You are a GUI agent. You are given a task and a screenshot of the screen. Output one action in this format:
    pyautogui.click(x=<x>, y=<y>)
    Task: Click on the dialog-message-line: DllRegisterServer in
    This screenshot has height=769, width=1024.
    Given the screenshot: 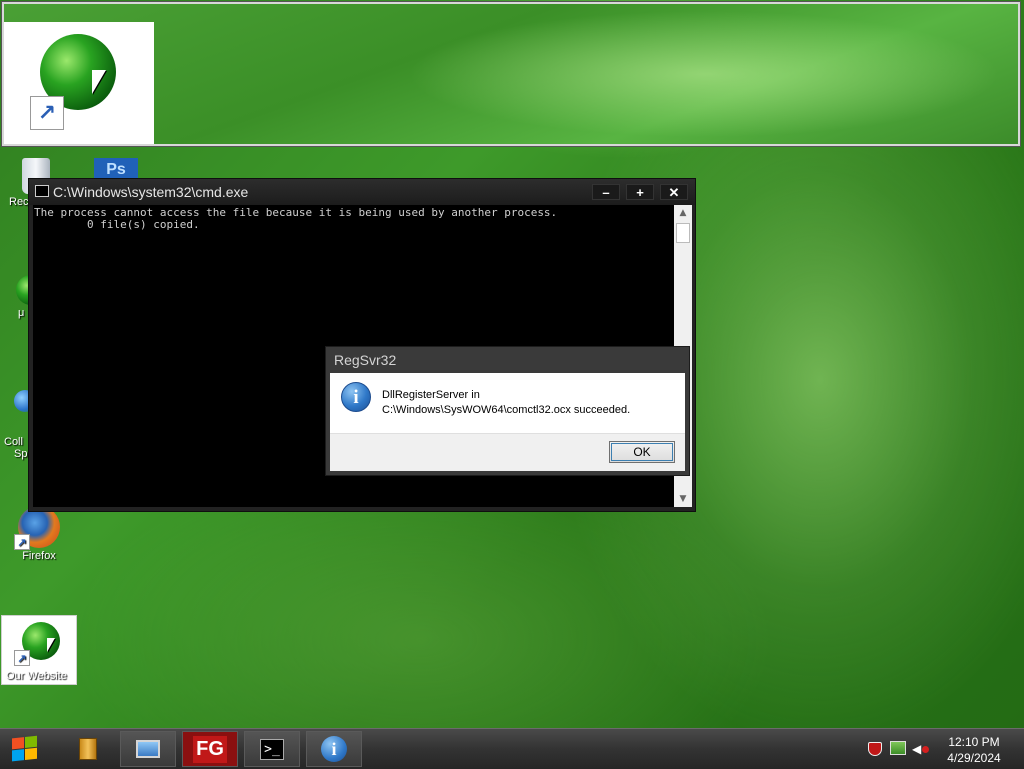 What is the action you would take?
    pyautogui.click(x=431, y=395)
    